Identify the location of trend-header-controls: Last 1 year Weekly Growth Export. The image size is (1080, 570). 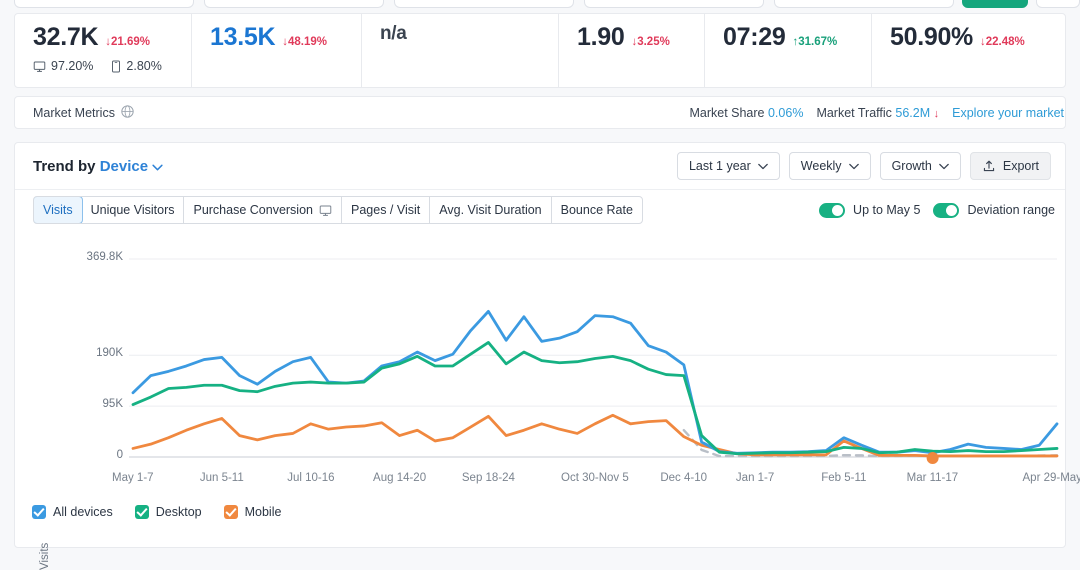
(864, 166).